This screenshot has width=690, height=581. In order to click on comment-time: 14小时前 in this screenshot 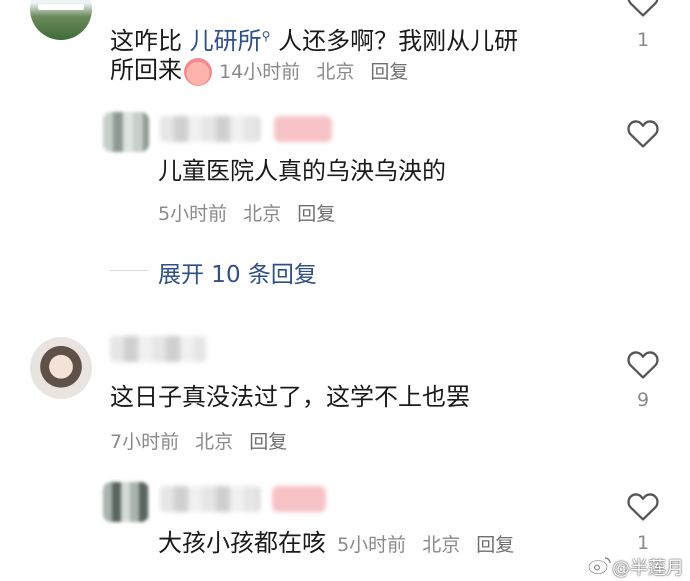, I will do `click(260, 72)`.